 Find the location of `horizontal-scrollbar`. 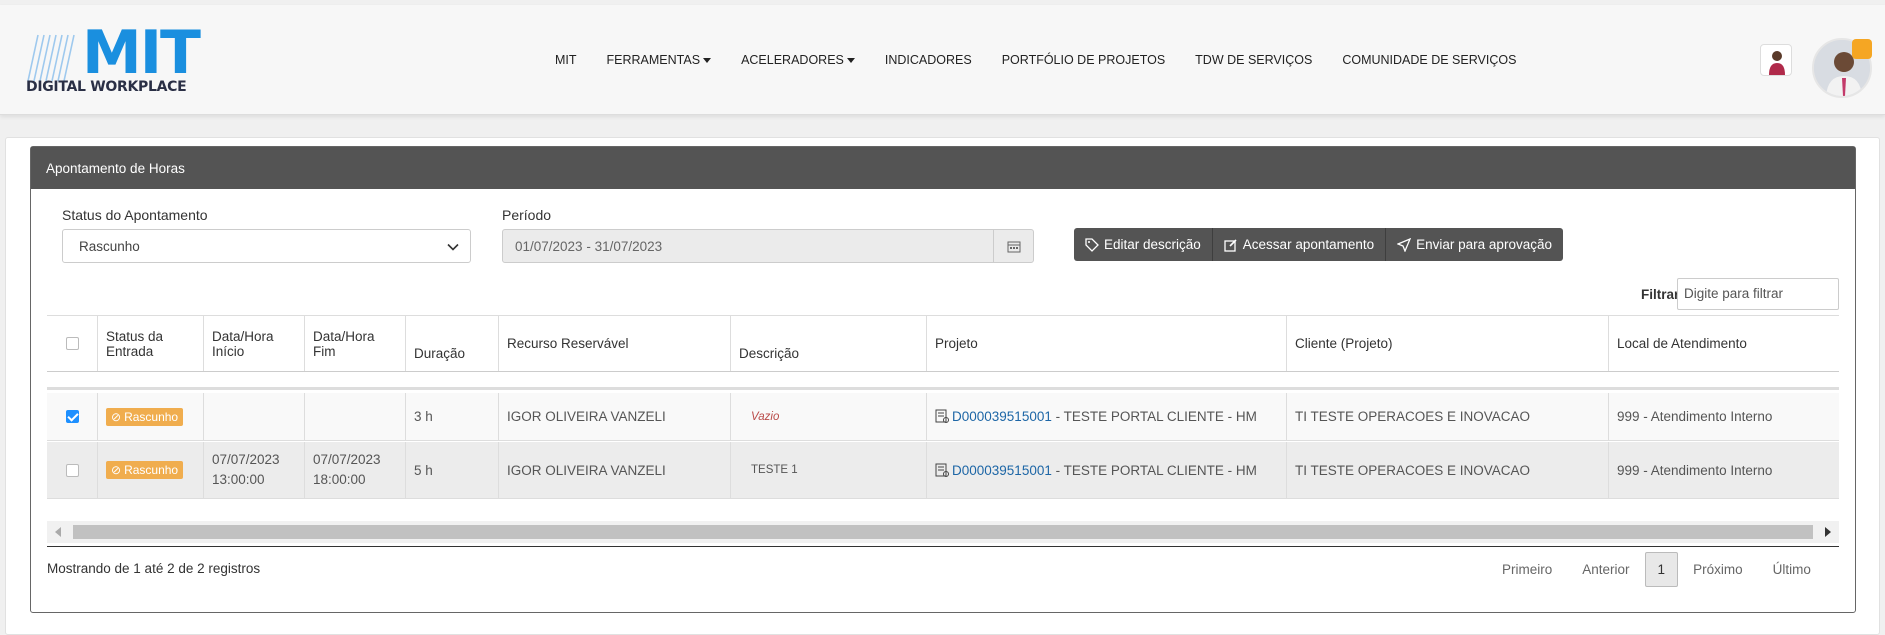

horizontal-scrollbar is located at coordinates (943, 532).